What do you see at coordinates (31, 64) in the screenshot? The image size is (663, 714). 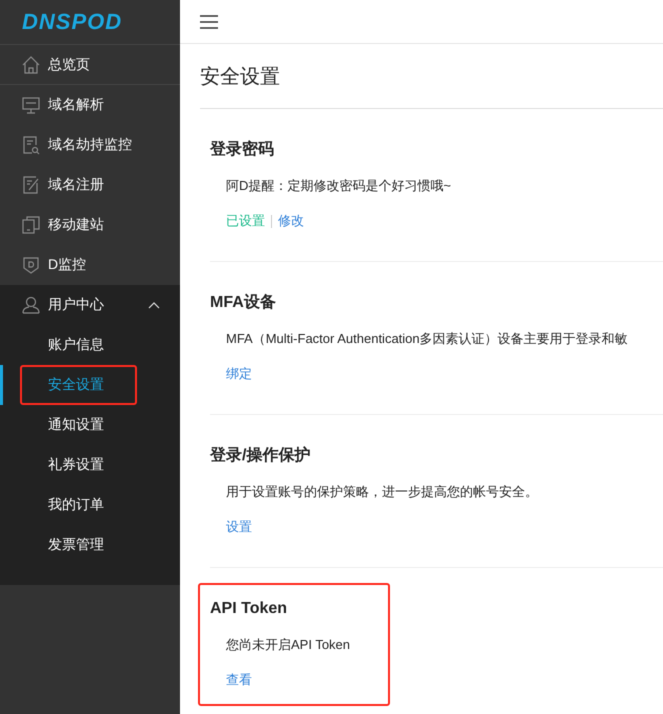 I see `home-icon` at bounding box center [31, 64].